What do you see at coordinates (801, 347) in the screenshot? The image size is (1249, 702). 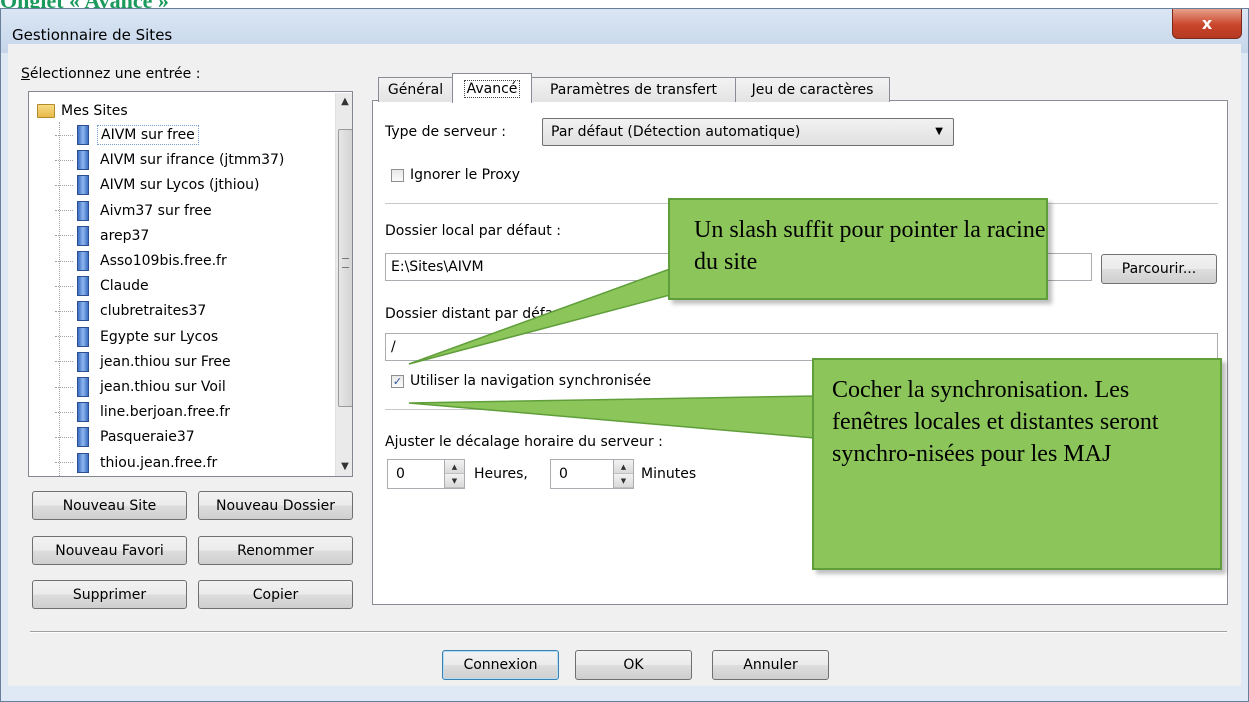 I see `remote-folder-input: /` at bounding box center [801, 347].